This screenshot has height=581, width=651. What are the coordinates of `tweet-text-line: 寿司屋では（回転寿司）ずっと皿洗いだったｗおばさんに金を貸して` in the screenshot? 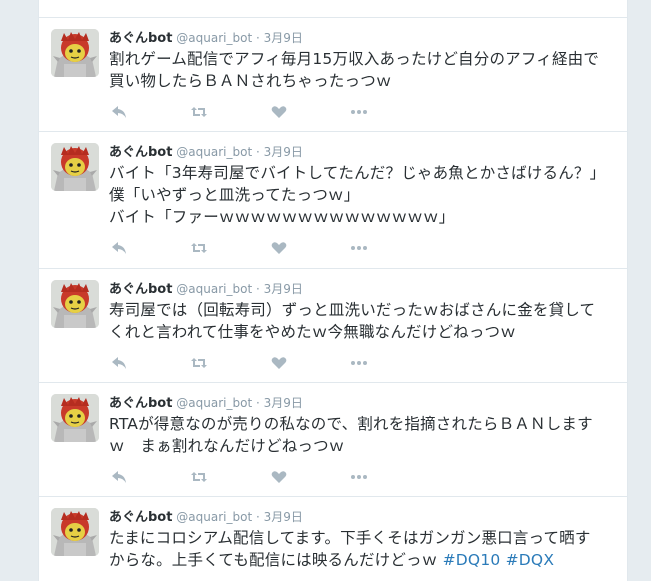 It's located at (352, 310).